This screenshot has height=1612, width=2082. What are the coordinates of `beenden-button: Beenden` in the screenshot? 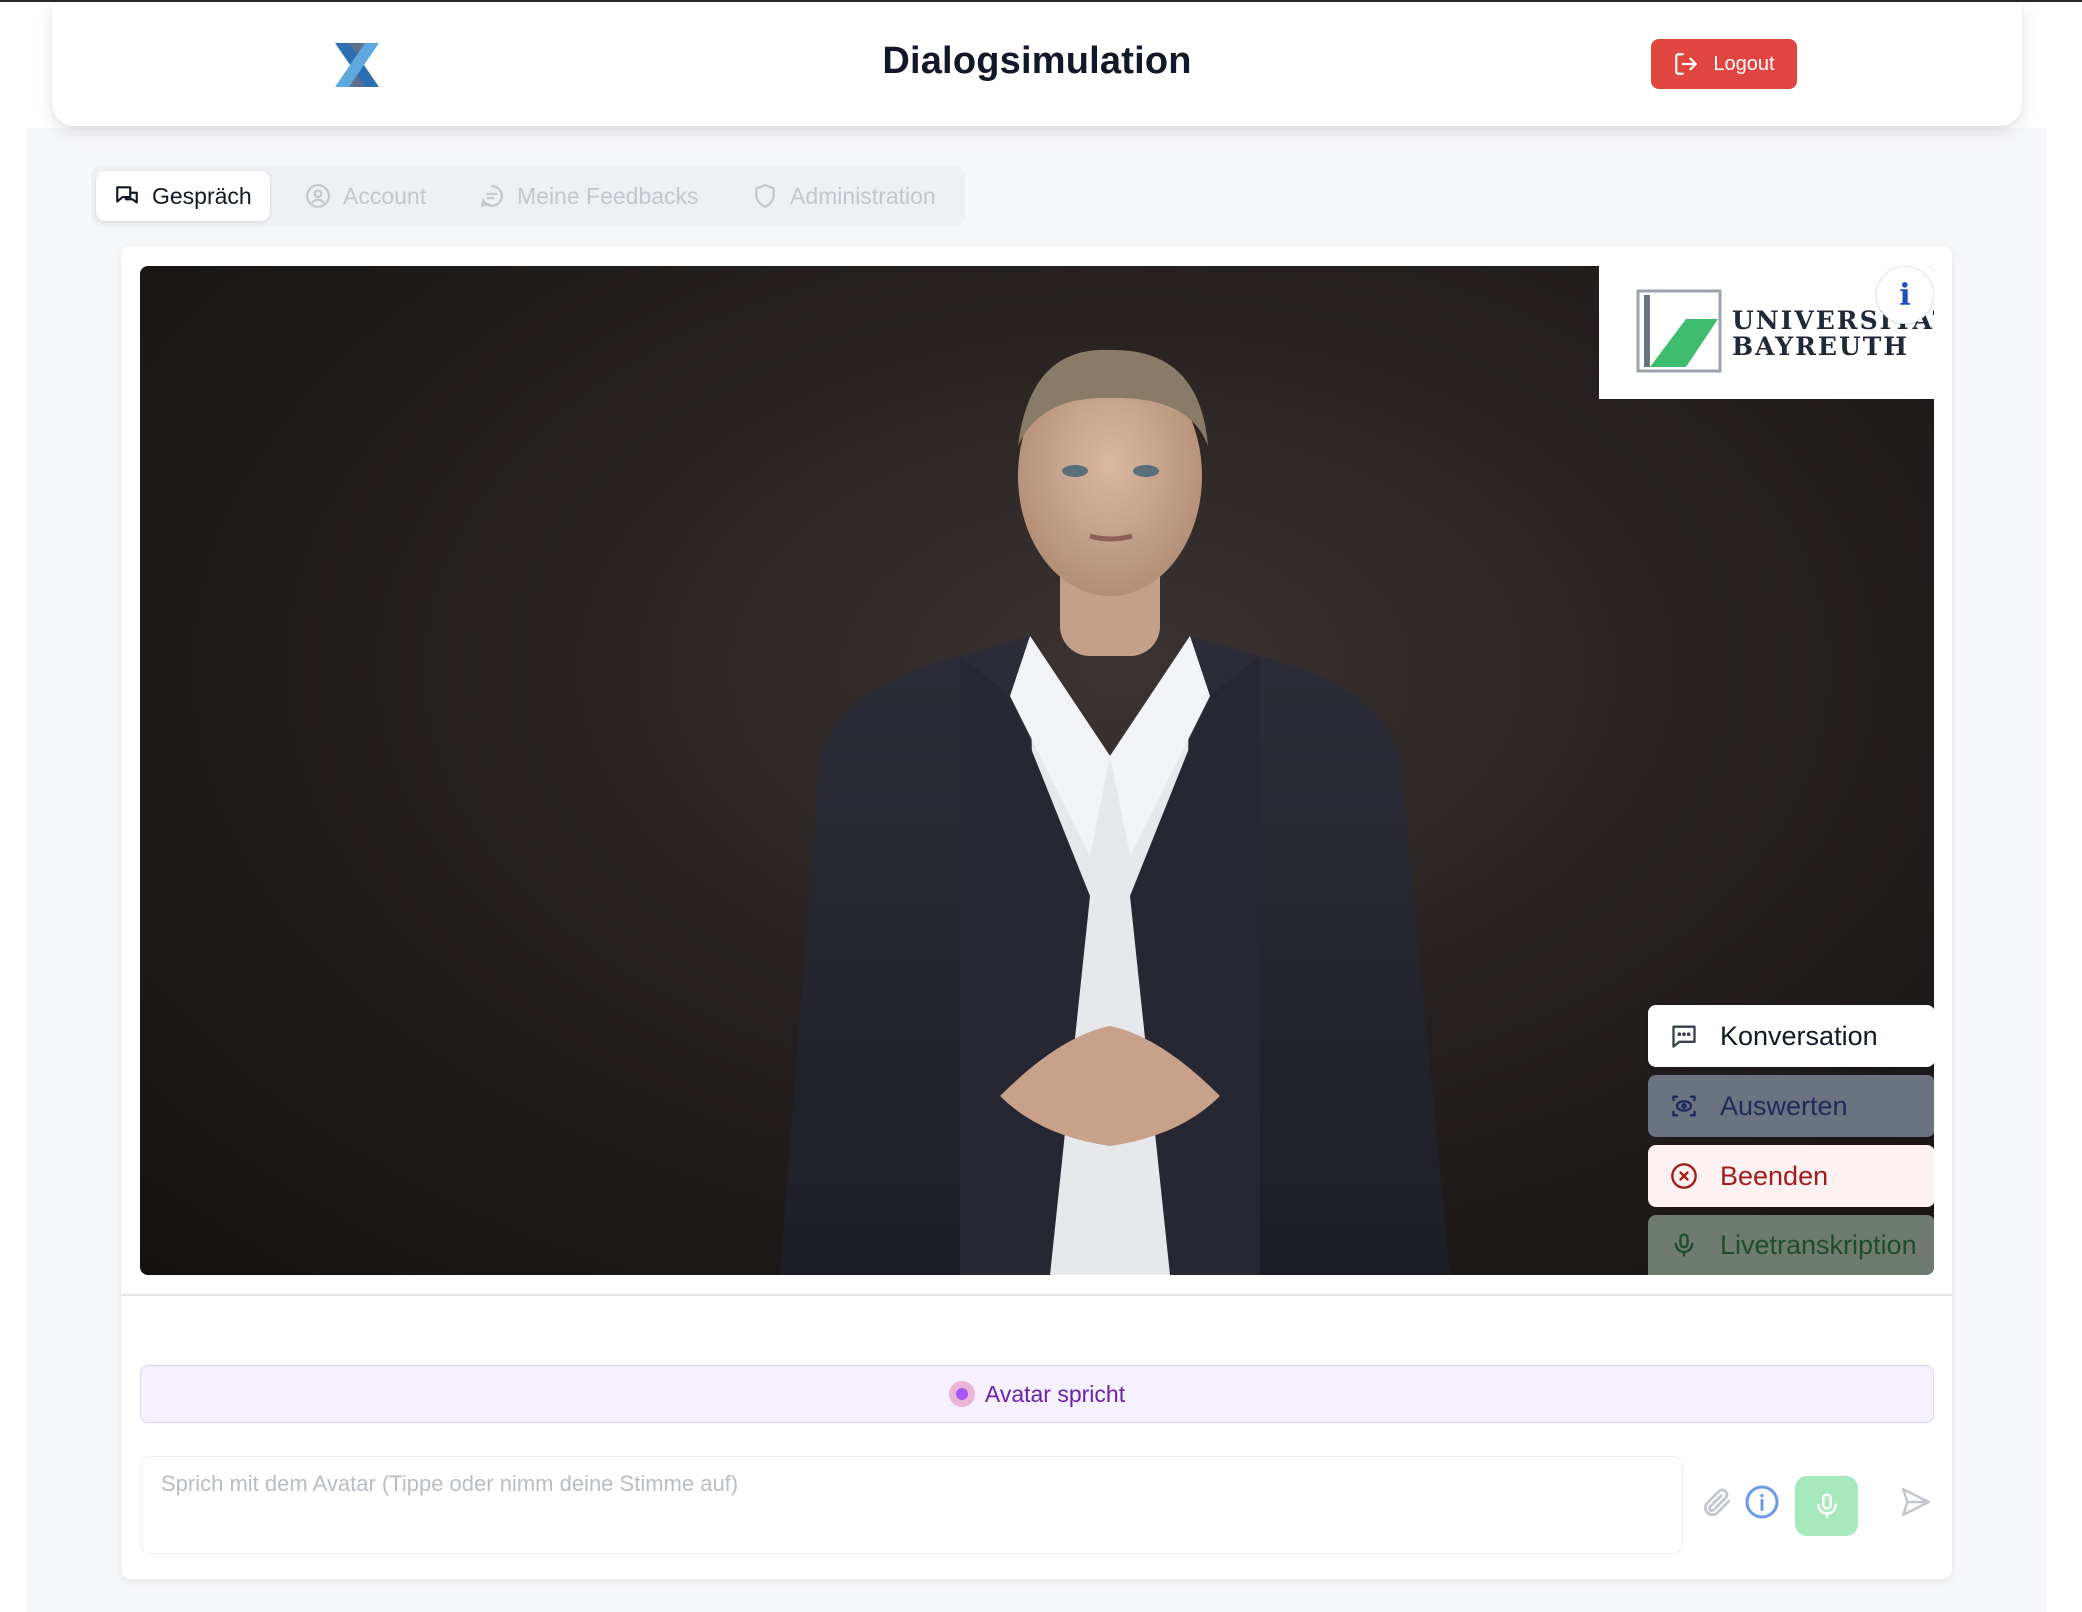 It's located at (1791, 1176).